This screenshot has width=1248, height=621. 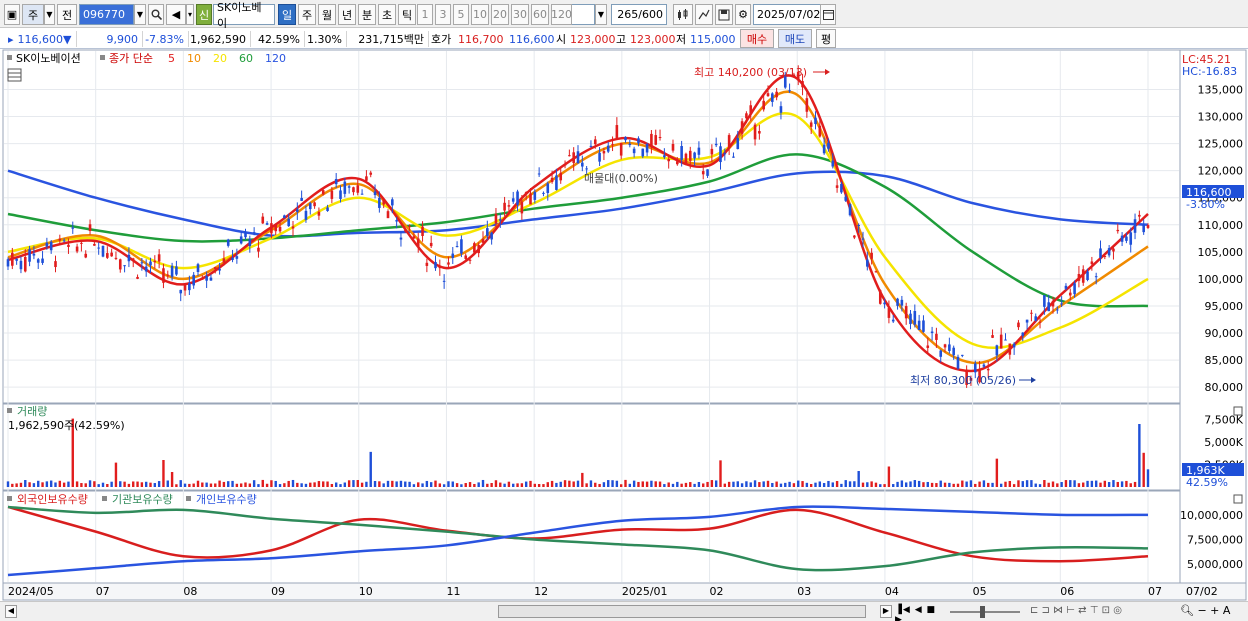 I want to click on tab-period-1: 주, so click(x=307, y=14).